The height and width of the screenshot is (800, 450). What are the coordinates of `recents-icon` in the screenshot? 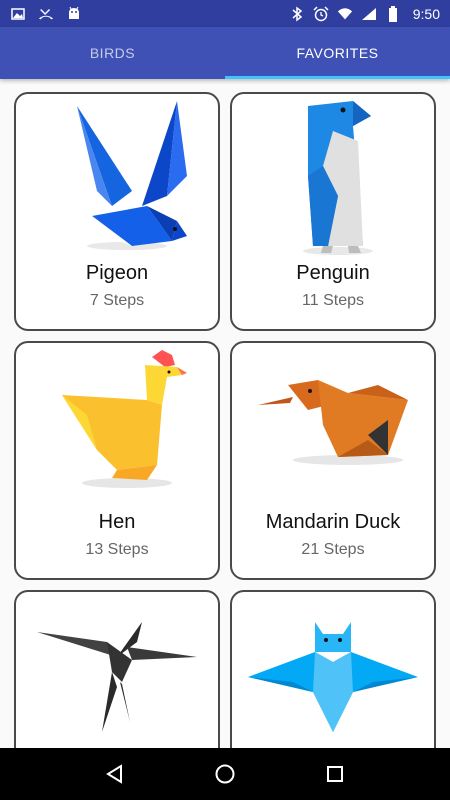 It's located at (335, 774).